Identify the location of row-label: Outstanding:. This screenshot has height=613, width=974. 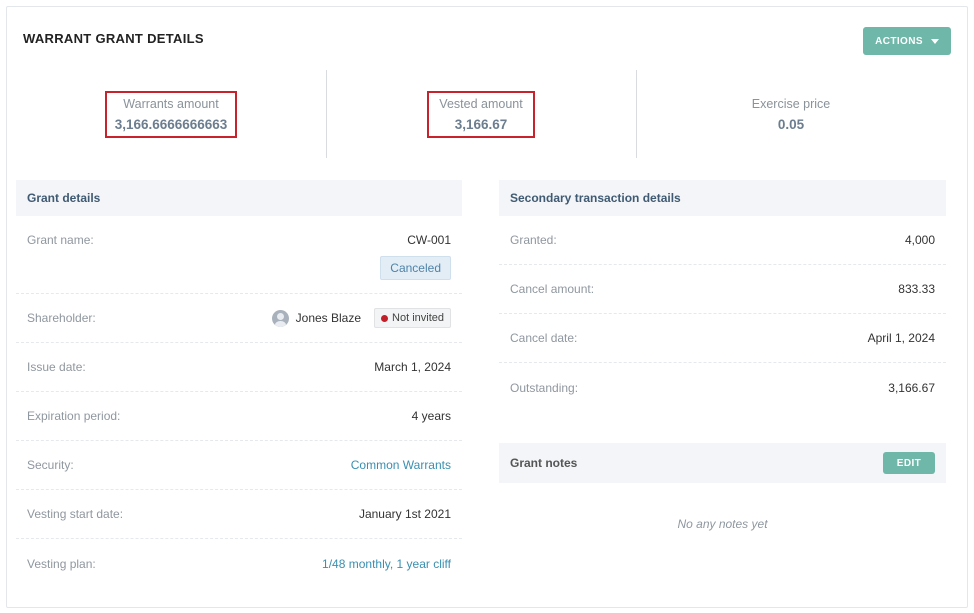
(544, 387).